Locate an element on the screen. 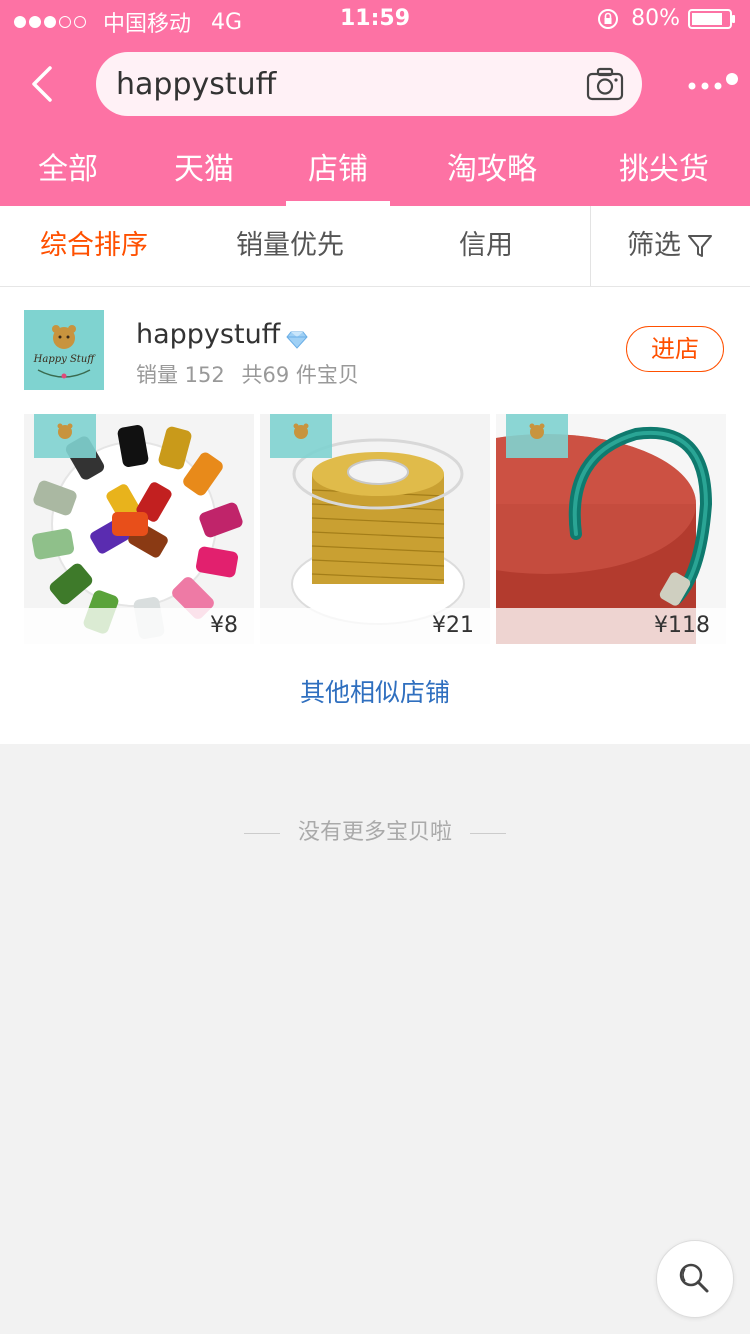  product-thumbnail: ¥21 is located at coordinates (375, 529).